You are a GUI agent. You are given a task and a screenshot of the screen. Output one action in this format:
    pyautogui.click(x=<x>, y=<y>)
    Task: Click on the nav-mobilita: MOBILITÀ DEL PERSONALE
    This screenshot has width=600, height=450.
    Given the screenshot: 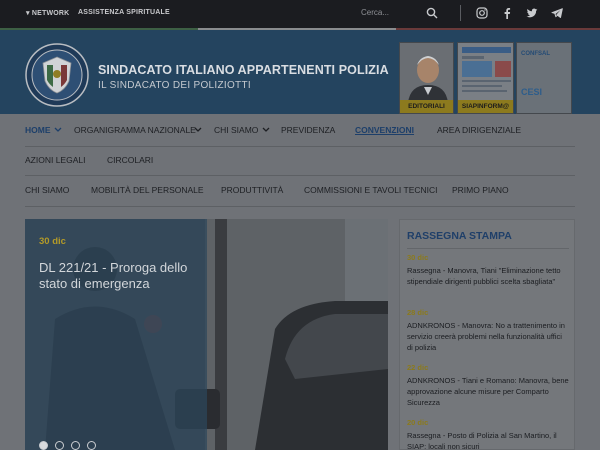 What is the action you would take?
    pyautogui.click(x=147, y=190)
    